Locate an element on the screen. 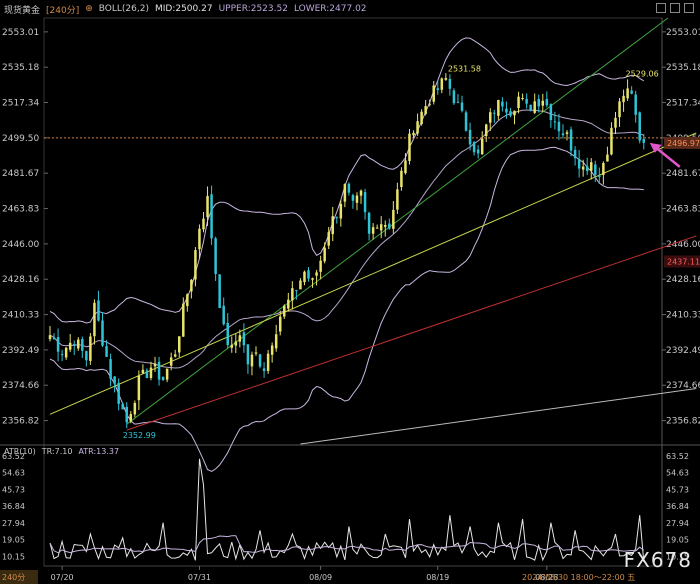  atr-value: ATR:13.37 is located at coordinates (99, 451).